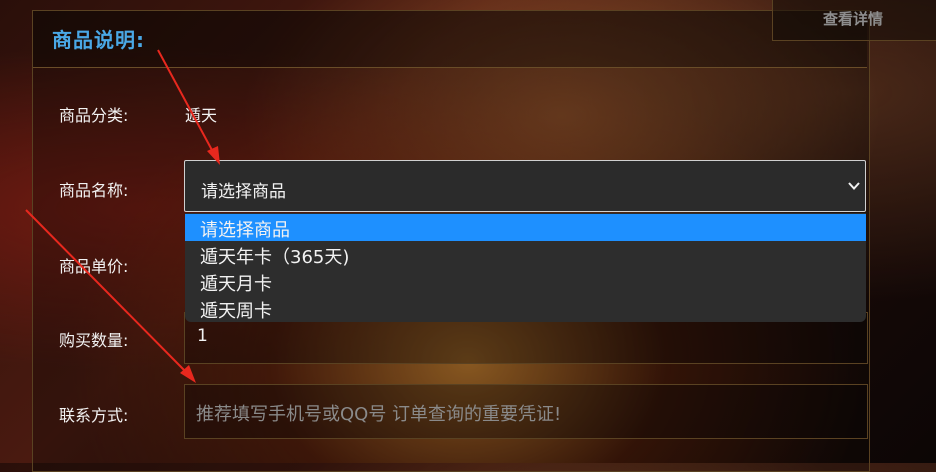 This screenshot has width=936, height=472. What do you see at coordinates (213, 155) in the screenshot?
I see `annotation-arrow-product-head` at bounding box center [213, 155].